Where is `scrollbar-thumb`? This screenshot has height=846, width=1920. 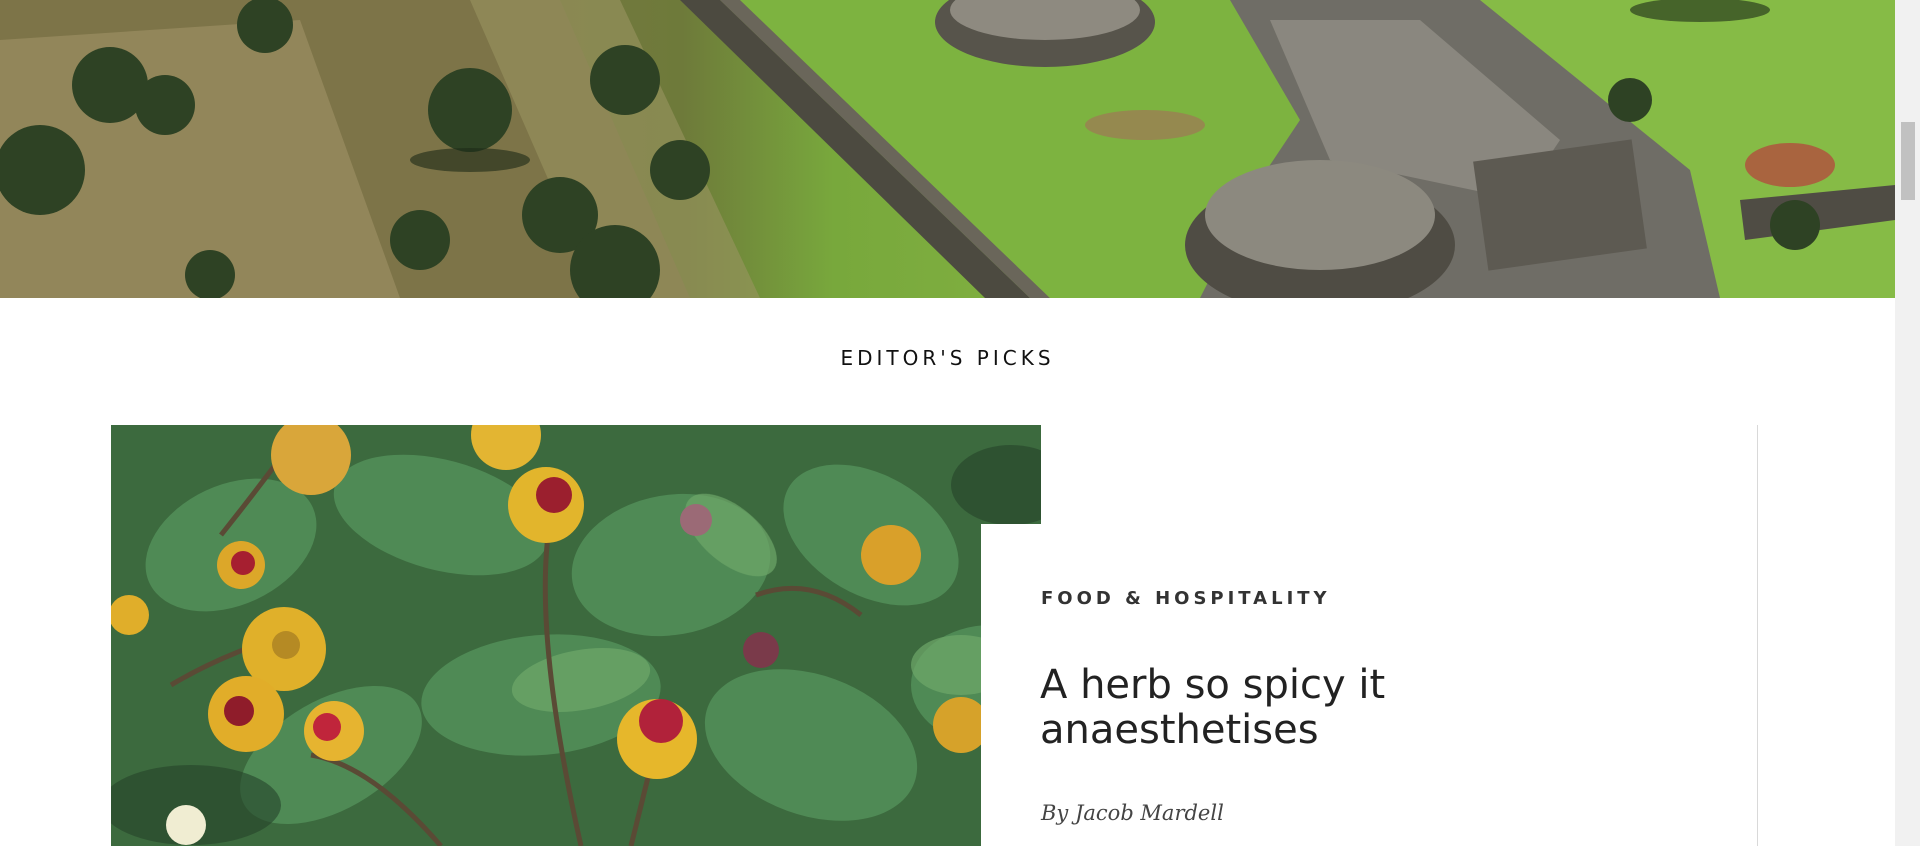
scrollbar-thumb is located at coordinates (1908, 161).